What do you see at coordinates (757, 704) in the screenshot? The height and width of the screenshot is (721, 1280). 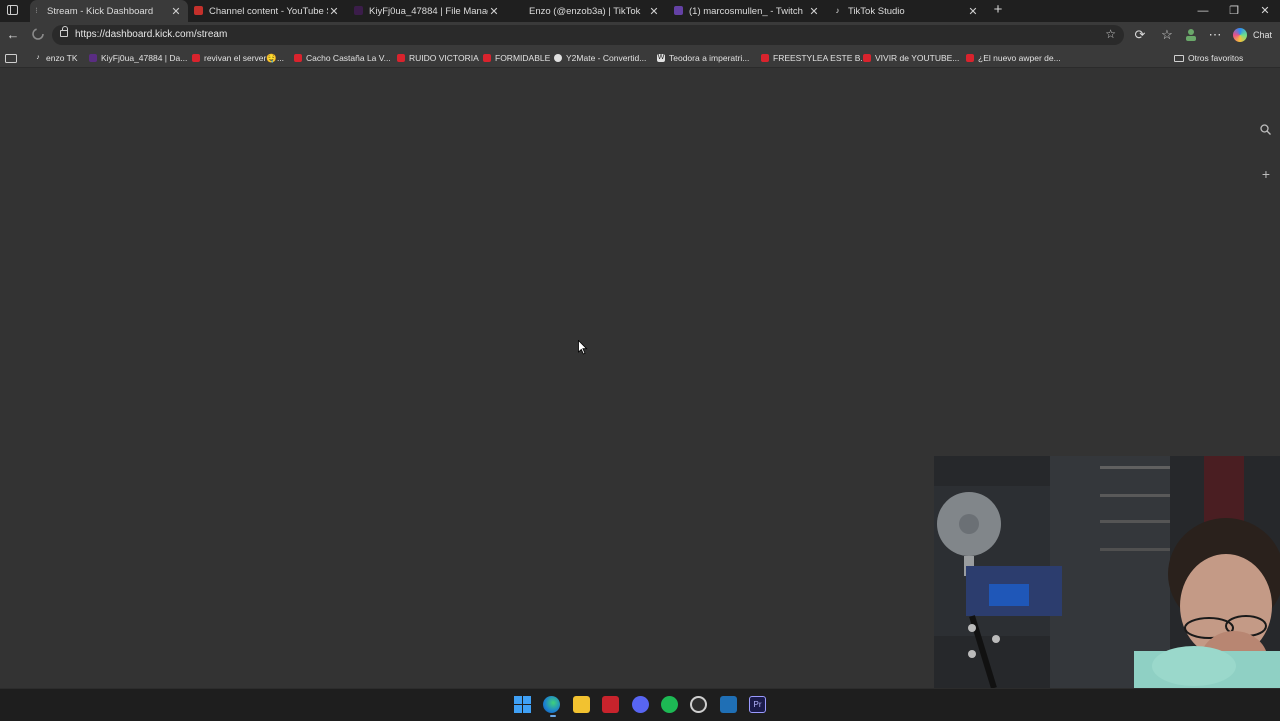 I see `premiere-icon: Pr` at bounding box center [757, 704].